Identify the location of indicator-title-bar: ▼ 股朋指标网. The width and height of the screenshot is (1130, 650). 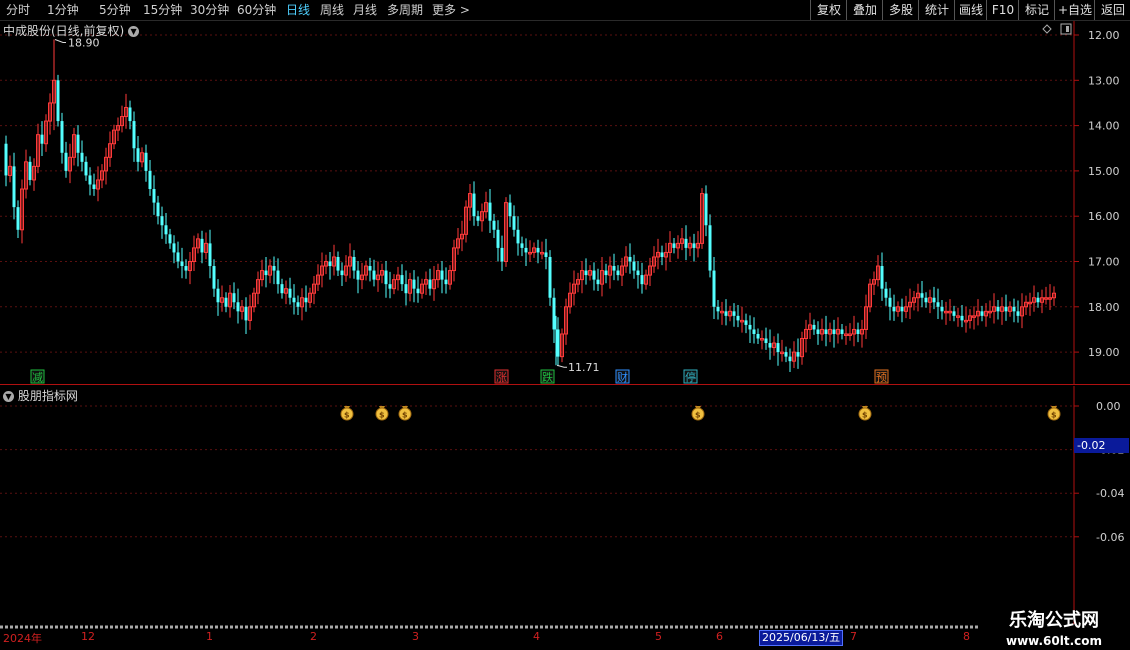
(40, 395).